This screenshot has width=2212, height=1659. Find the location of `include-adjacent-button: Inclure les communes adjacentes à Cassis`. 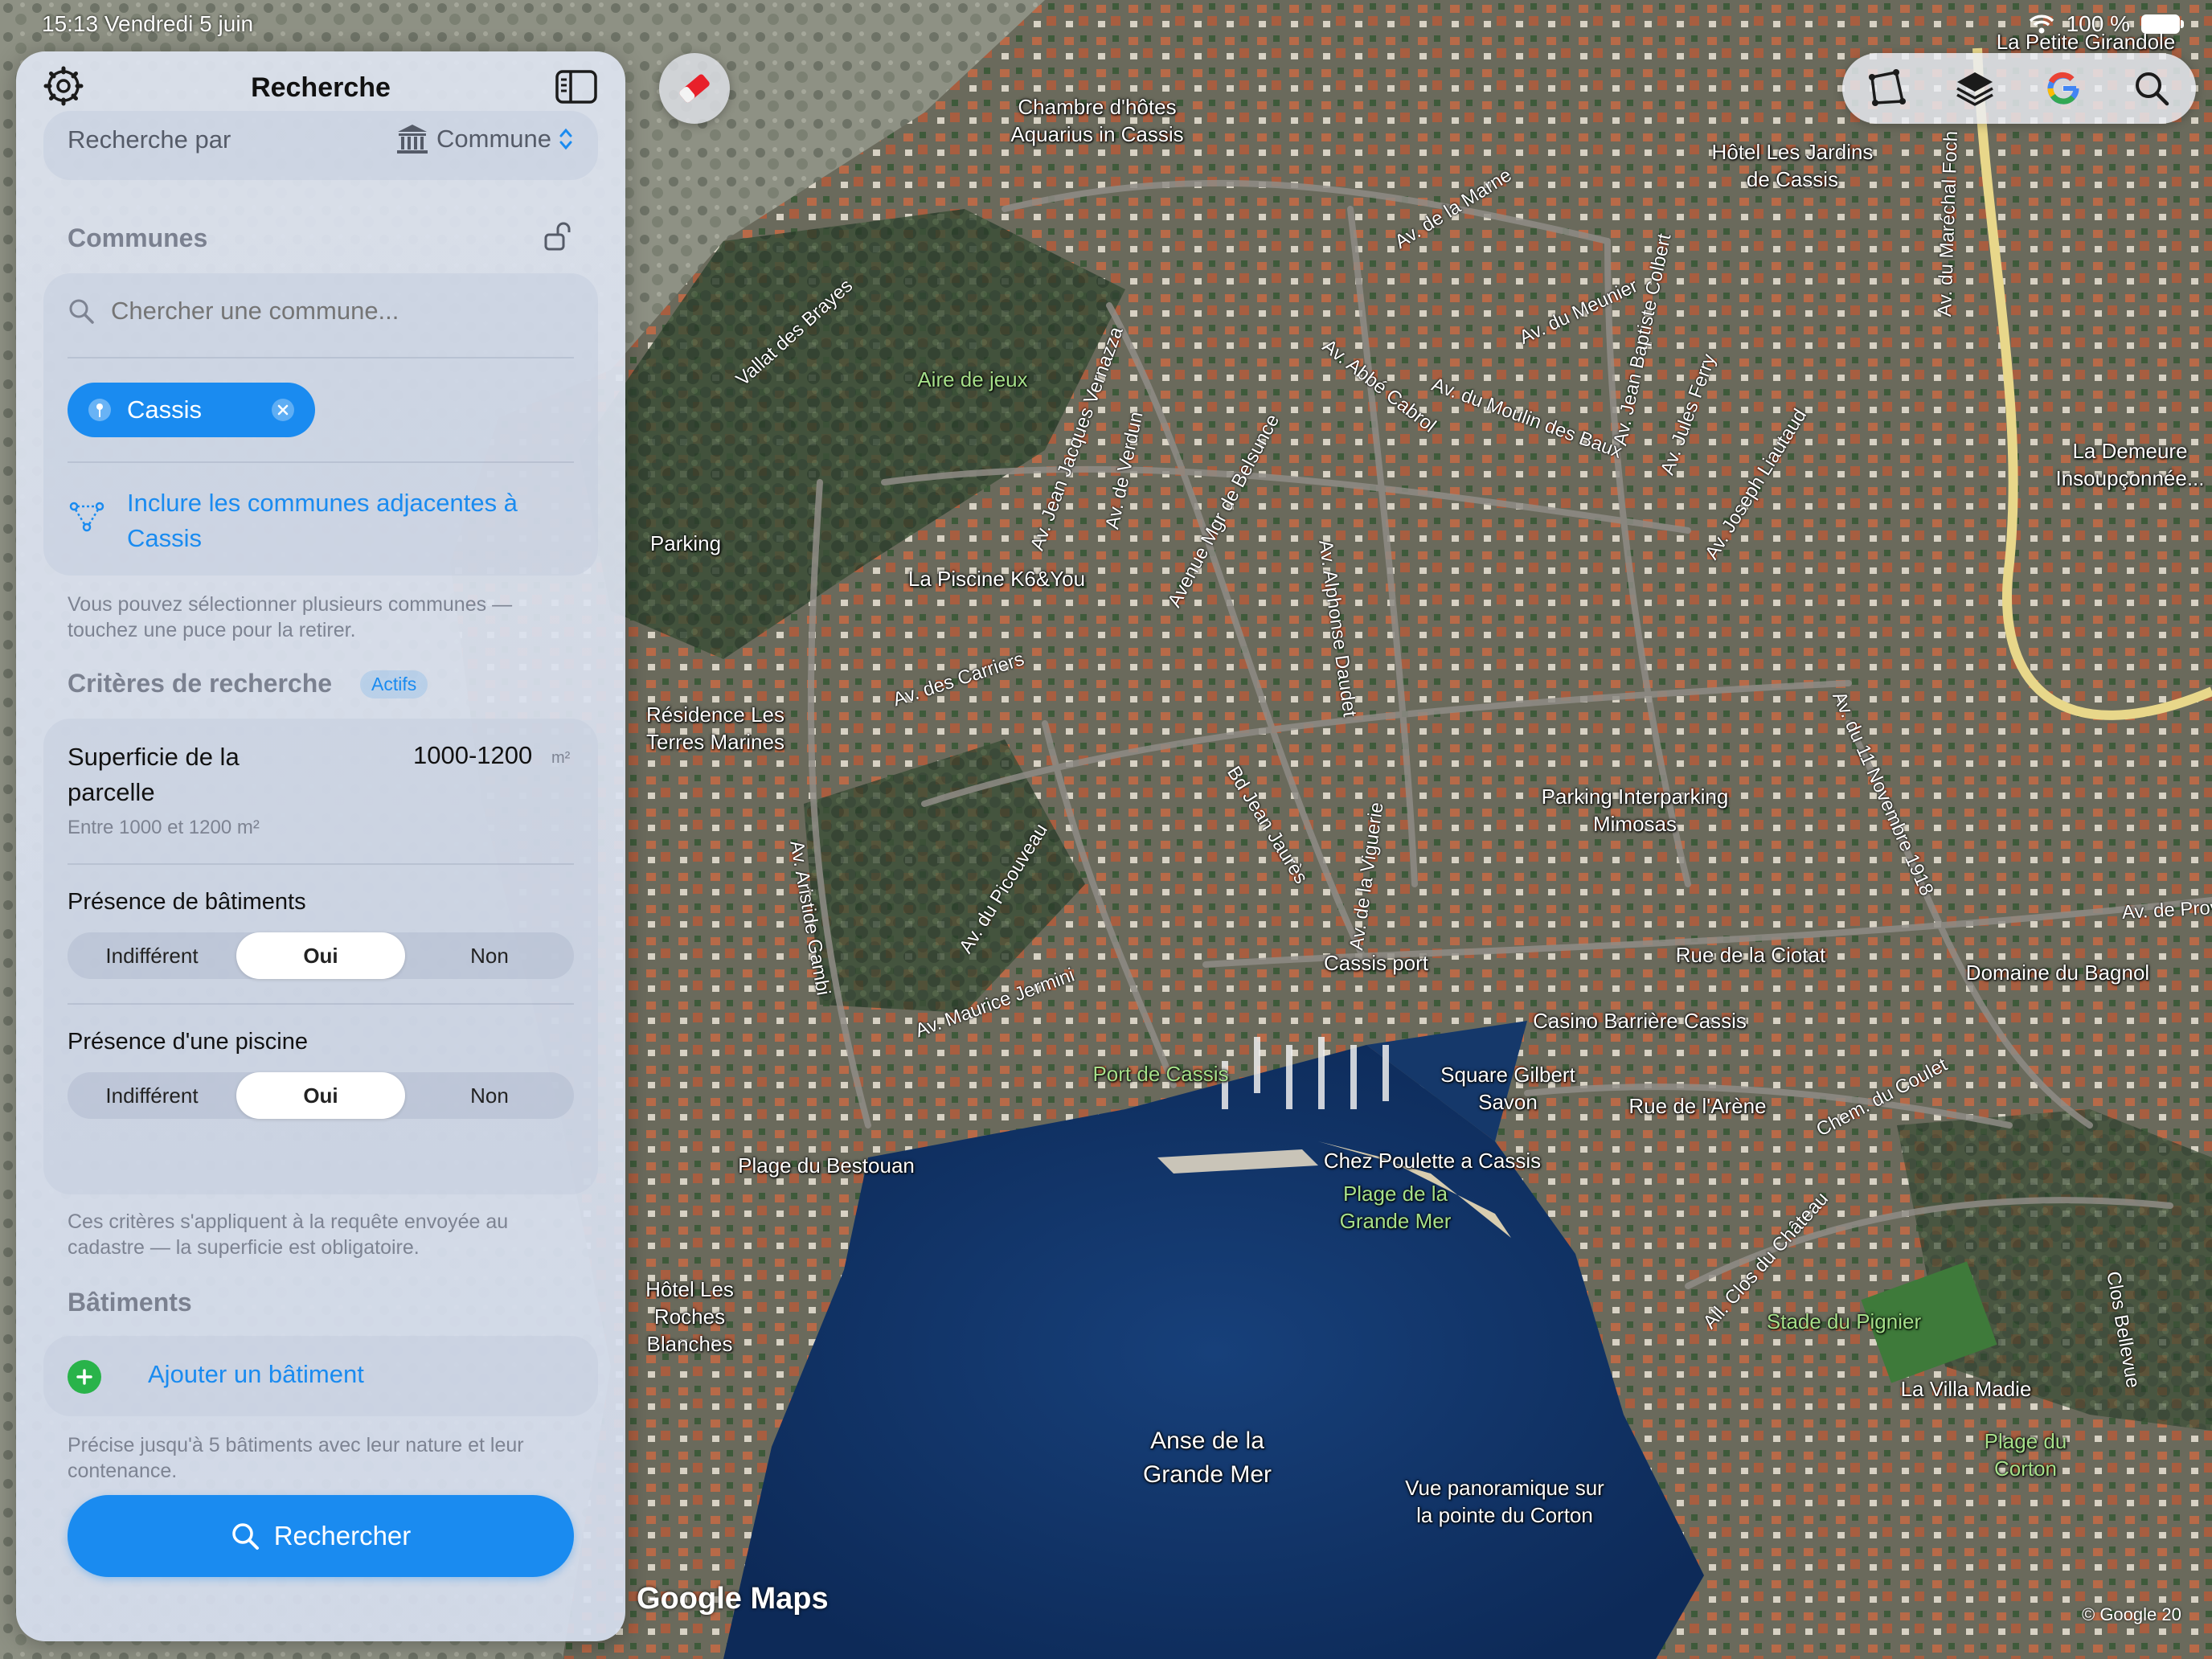

include-adjacent-button: Inclure les communes adjacentes à Cassis is located at coordinates (325, 520).